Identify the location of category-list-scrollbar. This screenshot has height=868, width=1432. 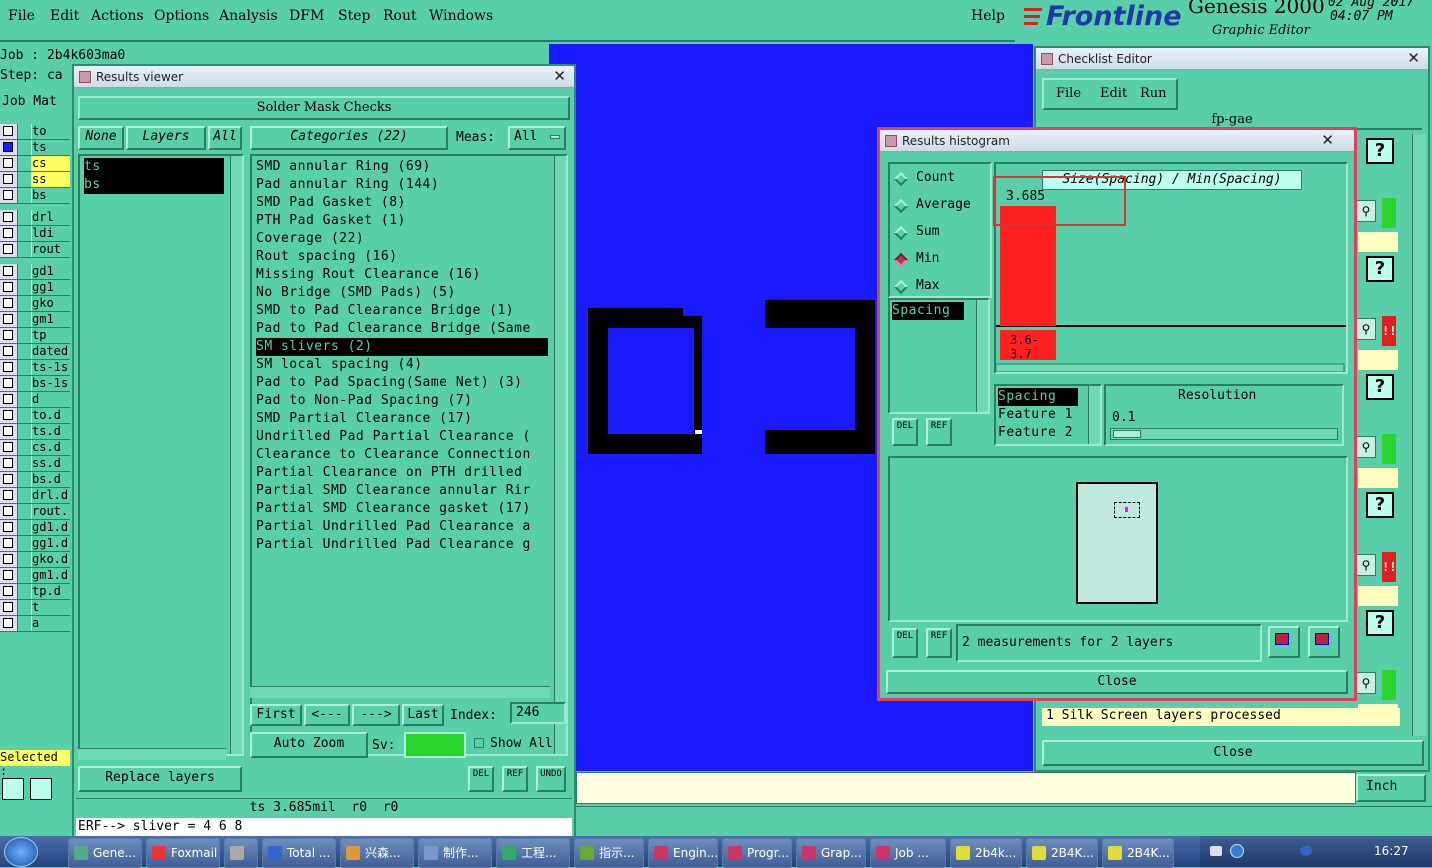
(560, 455).